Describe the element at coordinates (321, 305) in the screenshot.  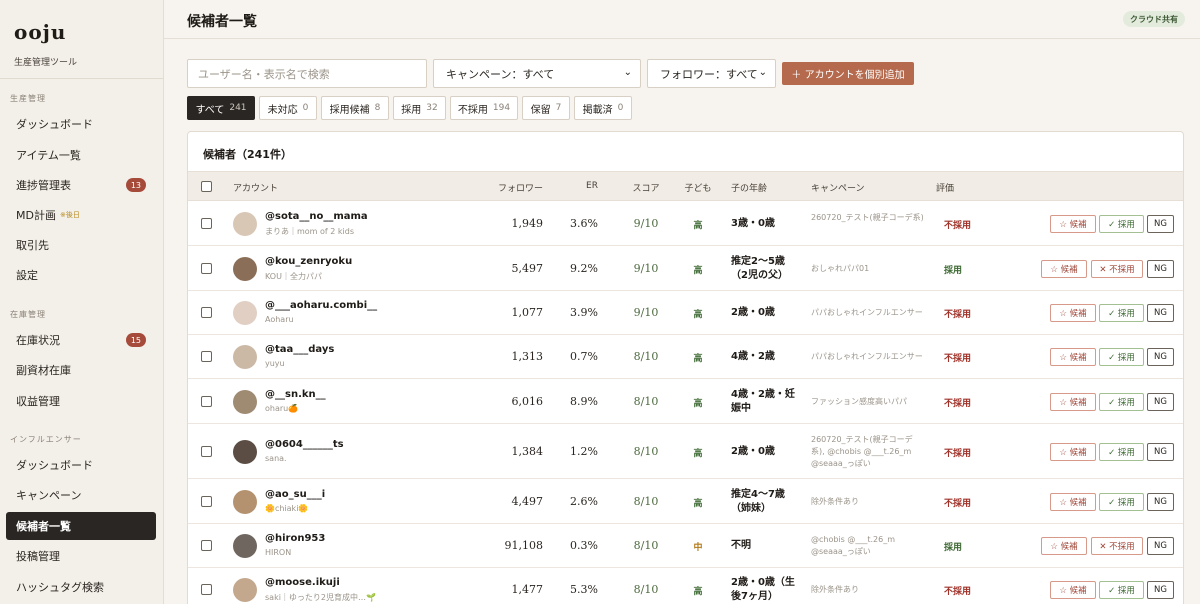
I see `account-handle: @___aoharu.combi__` at that location.